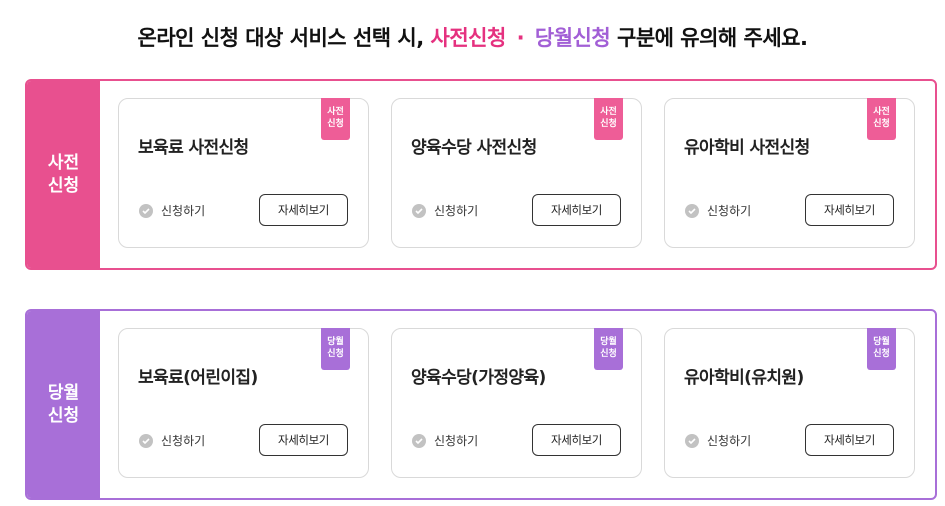 Image resolution: width=945 pixels, height=506 pixels. Describe the element at coordinates (516, 173) in the screenshot. I see `service-card-parenting-pre: 사전 신청 양육수당 사전신청 신청하기 자세히보기` at that location.